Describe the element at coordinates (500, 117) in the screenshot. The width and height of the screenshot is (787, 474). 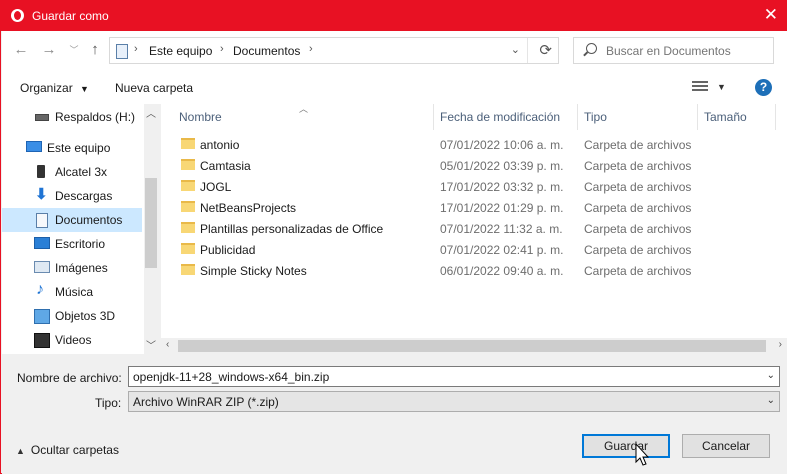
I see `column-header-date: Fecha de modificación` at that location.